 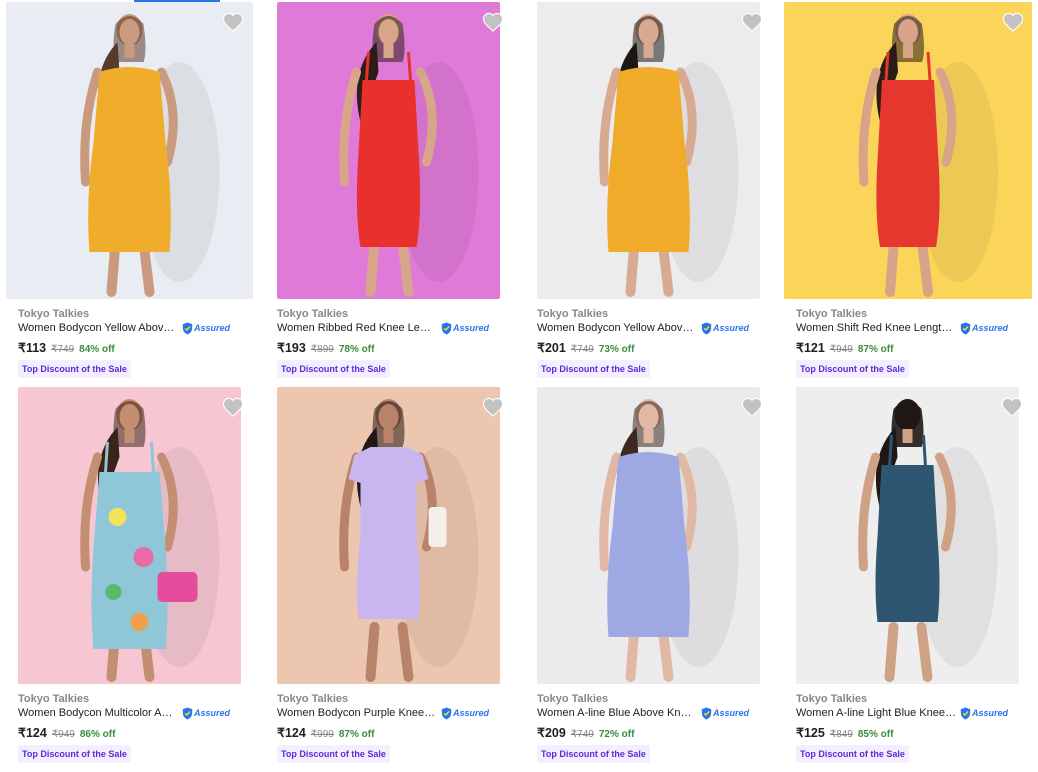 I want to click on product-mrp: ₹999, so click(x=322, y=734).